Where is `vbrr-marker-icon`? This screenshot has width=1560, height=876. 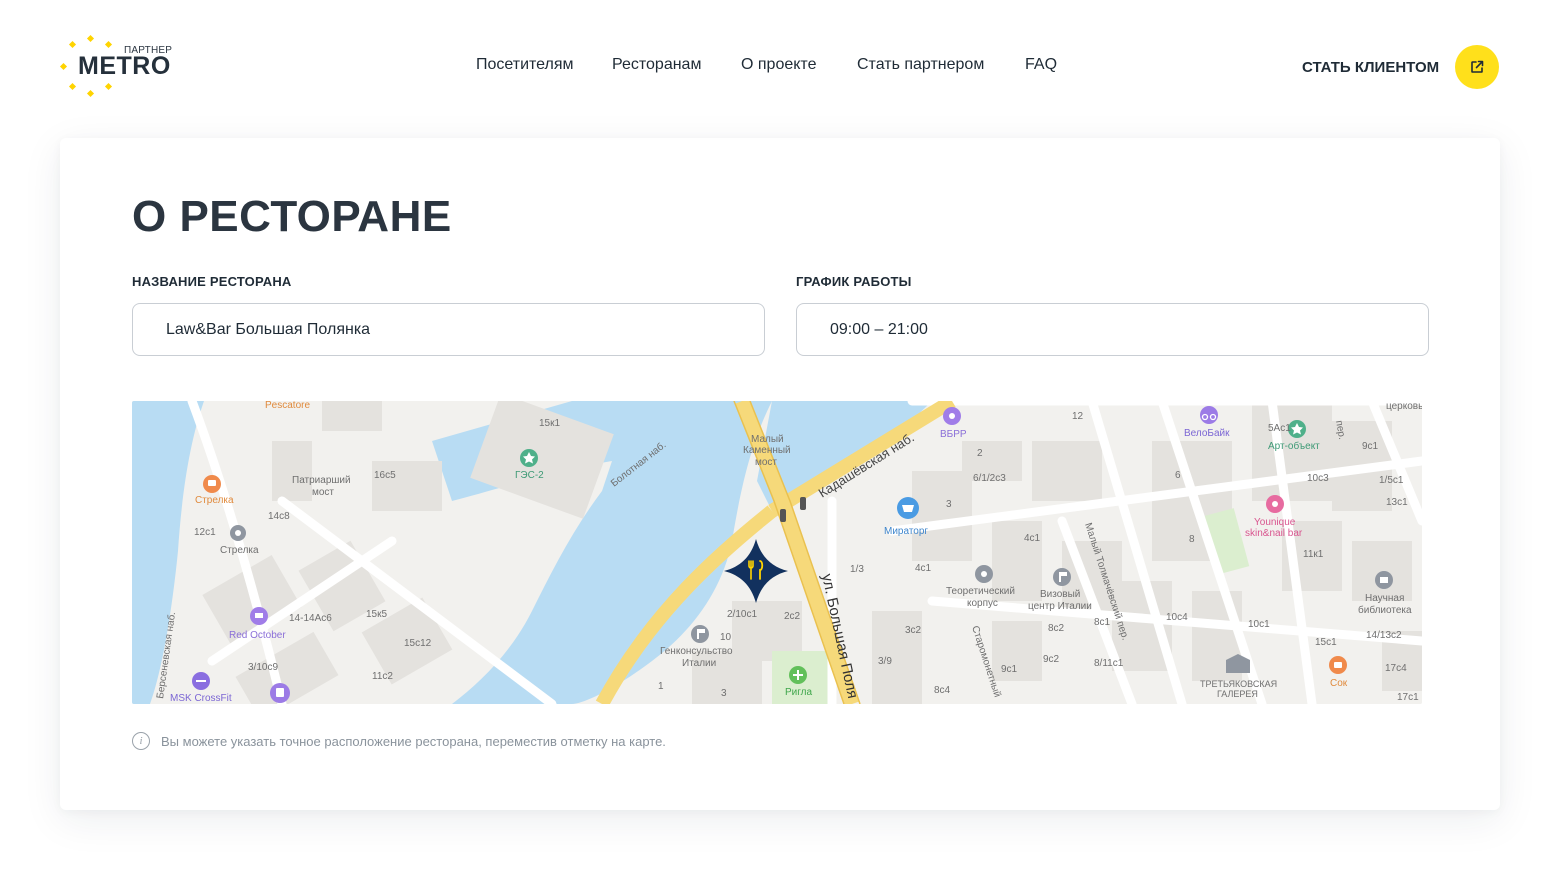
vbrr-marker-icon is located at coordinates (952, 416).